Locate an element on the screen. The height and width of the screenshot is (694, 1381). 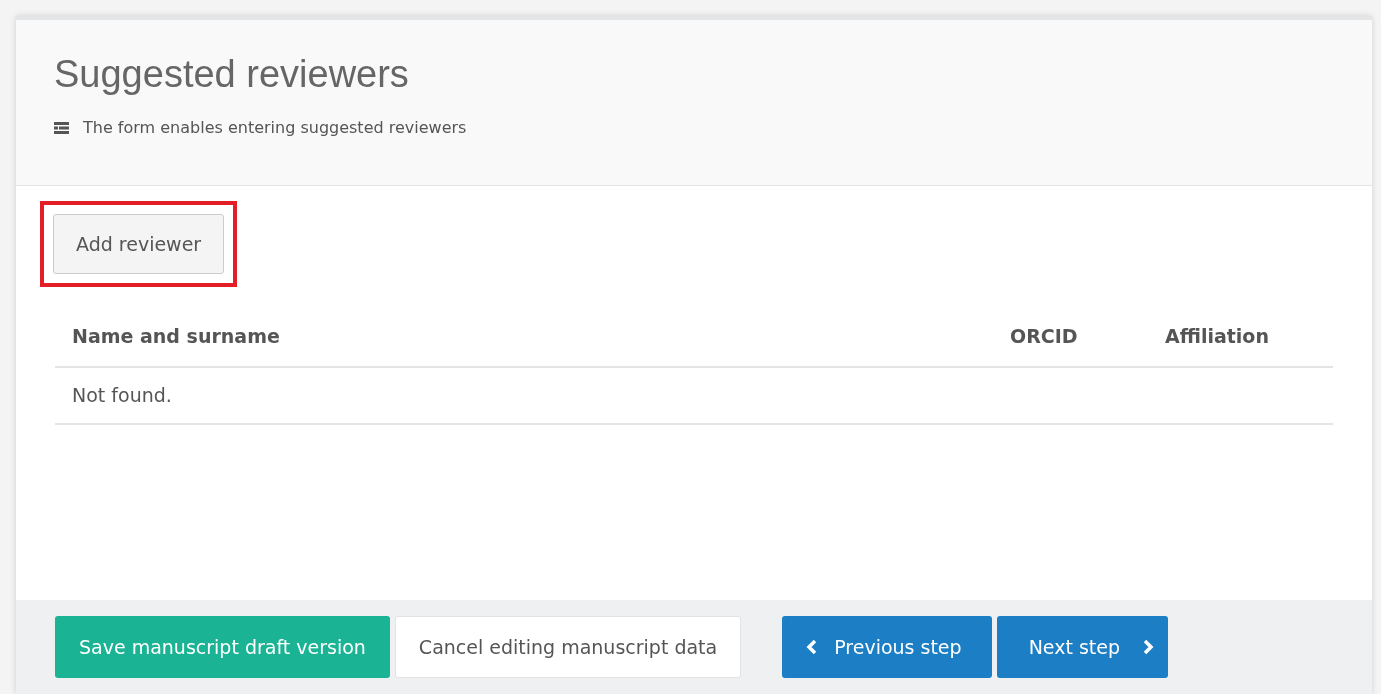
form-description: The form enables entering suggested reviewers is located at coordinates (275, 128).